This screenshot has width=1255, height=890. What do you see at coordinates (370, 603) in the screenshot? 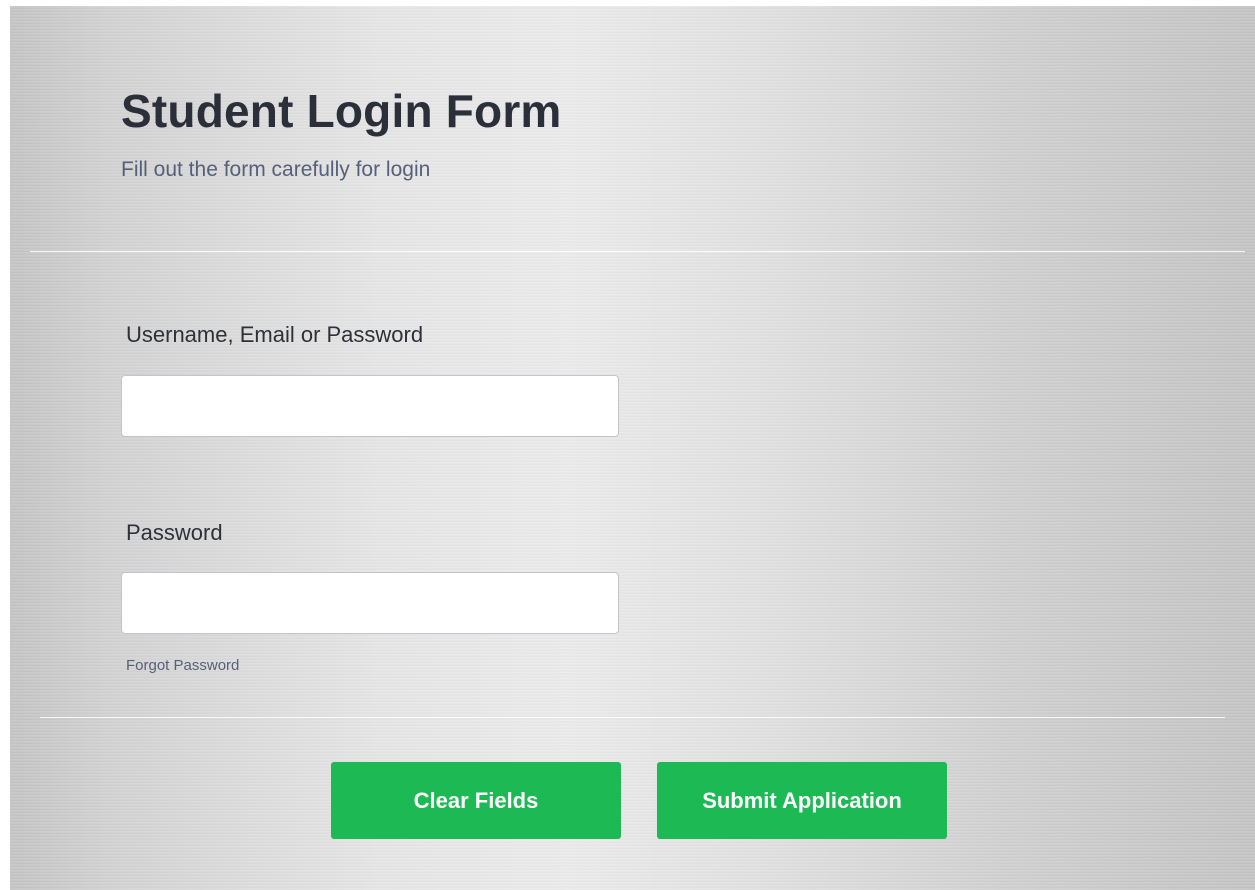
I see `password-input` at bounding box center [370, 603].